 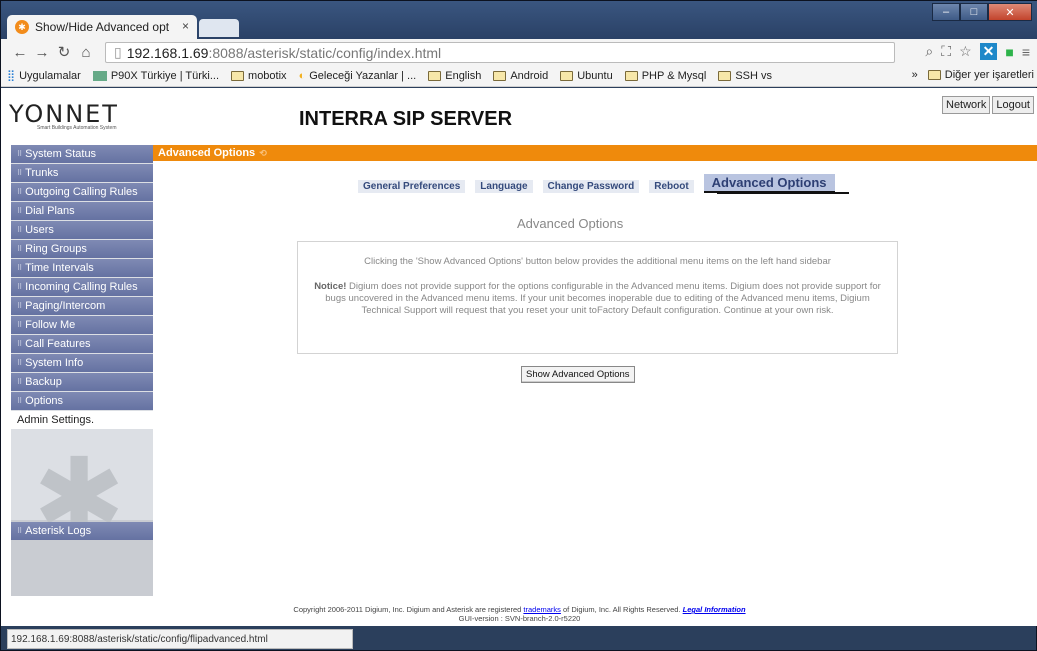 What do you see at coordinates (118, 52) in the screenshot?
I see `page-icon: ▯` at bounding box center [118, 52].